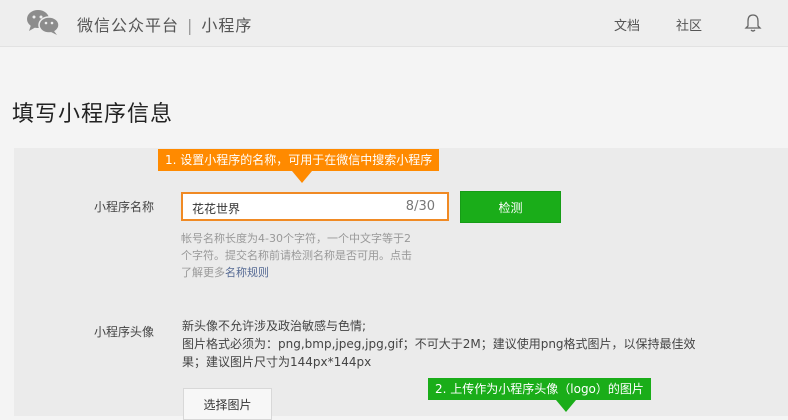 Image resolution: width=788 pixels, height=420 pixels. I want to click on bell-icon, so click(753, 23).